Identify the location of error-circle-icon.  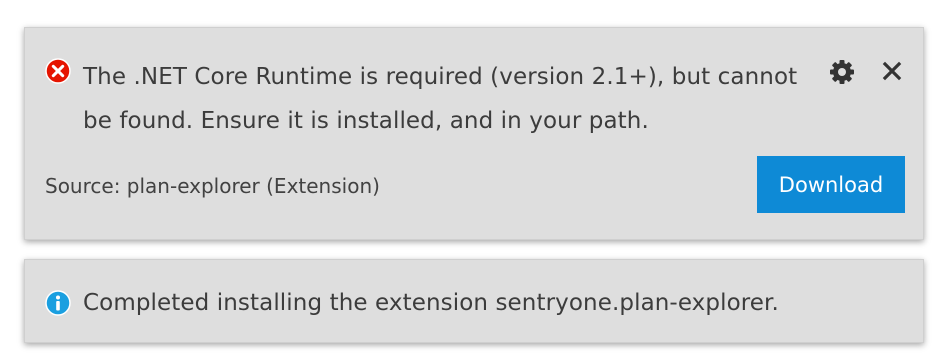
(58, 71).